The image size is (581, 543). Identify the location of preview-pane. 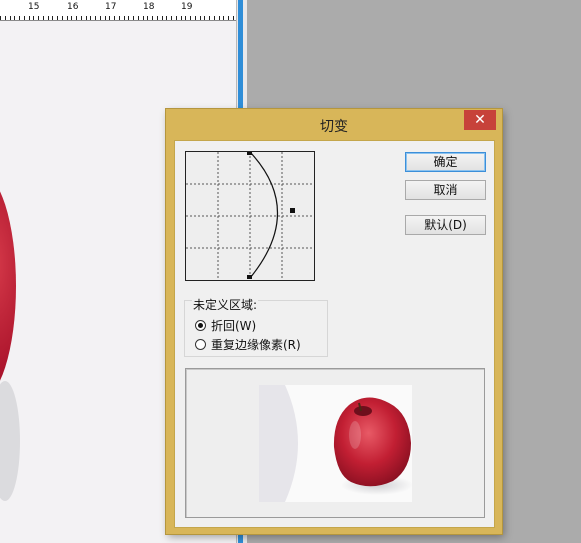
(335, 443).